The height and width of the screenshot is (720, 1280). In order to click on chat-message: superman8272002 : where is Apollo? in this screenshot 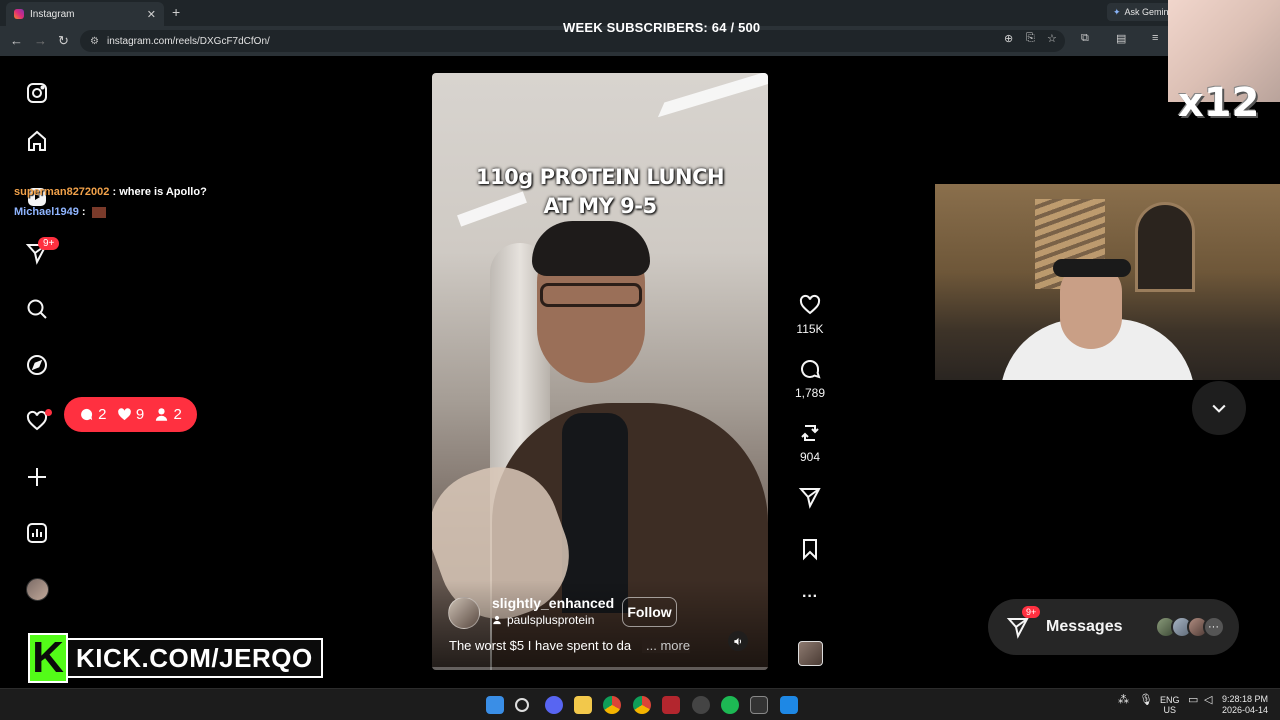, I will do `click(110, 192)`.